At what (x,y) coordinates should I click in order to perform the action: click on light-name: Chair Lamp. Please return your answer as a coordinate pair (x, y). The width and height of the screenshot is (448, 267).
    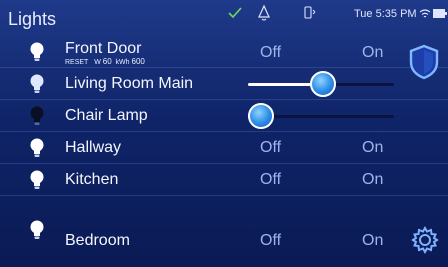
    Looking at the image, I should click on (106, 115).